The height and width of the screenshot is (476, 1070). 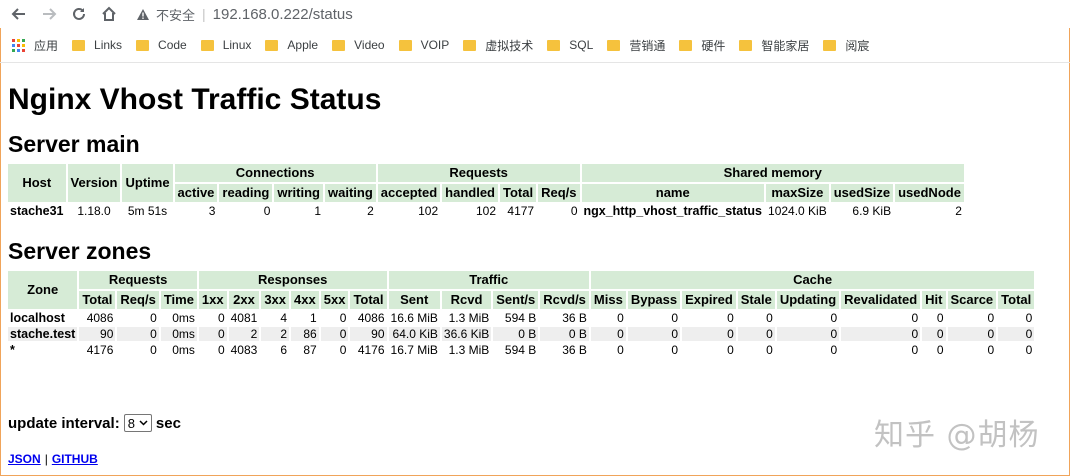 I want to click on bookmark-label: 智能家居, so click(x=785, y=45).